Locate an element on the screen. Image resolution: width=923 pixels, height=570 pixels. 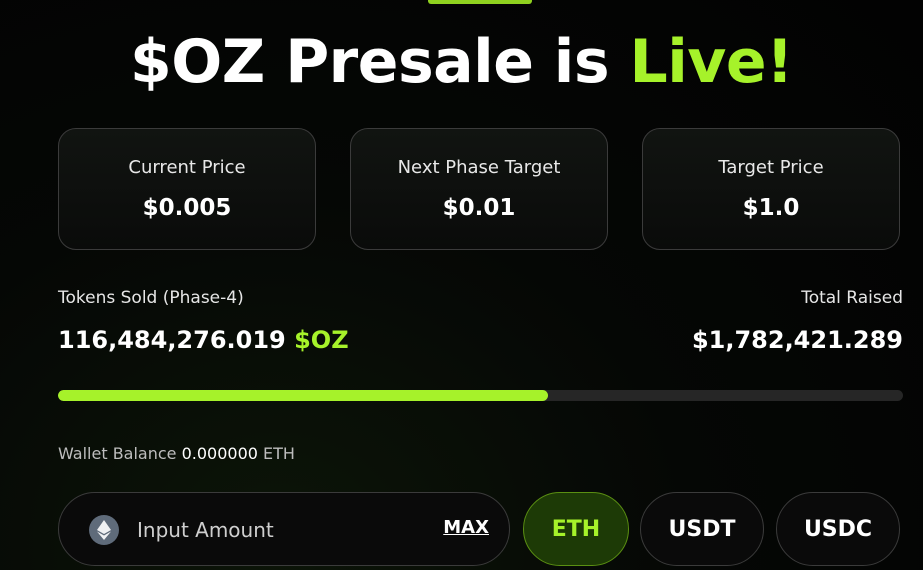
next-phase-target-value: $0.01 is located at coordinates (479, 208).